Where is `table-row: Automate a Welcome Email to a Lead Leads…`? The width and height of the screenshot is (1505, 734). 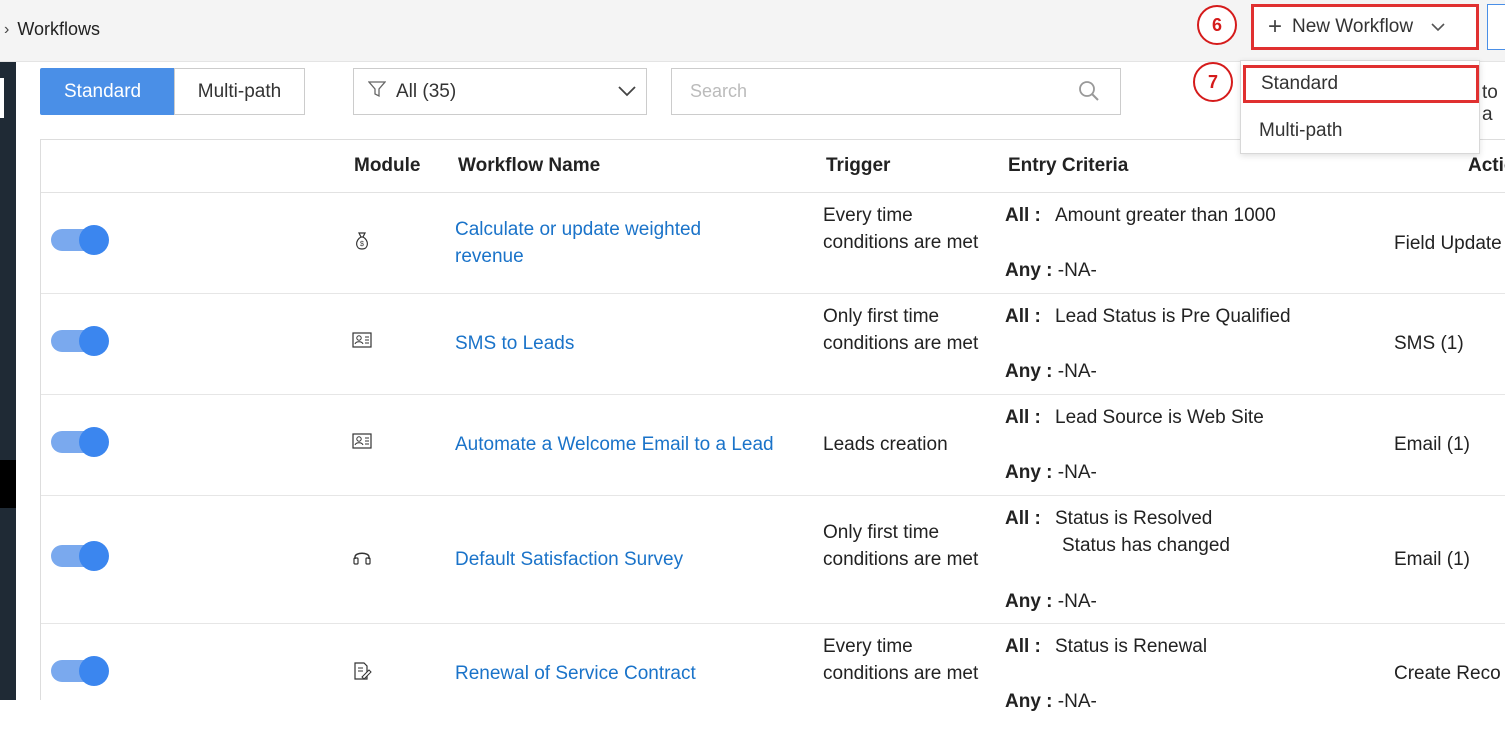 table-row: Automate a Welcome Email to a Lead Leads… is located at coordinates (773, 445).